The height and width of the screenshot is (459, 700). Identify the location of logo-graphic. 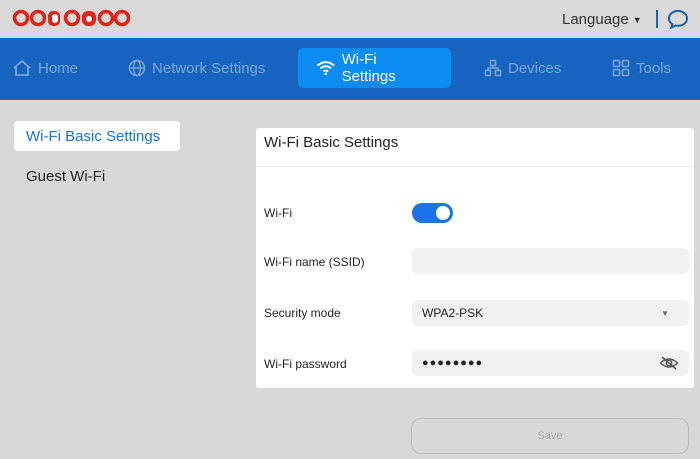
(71, 18).